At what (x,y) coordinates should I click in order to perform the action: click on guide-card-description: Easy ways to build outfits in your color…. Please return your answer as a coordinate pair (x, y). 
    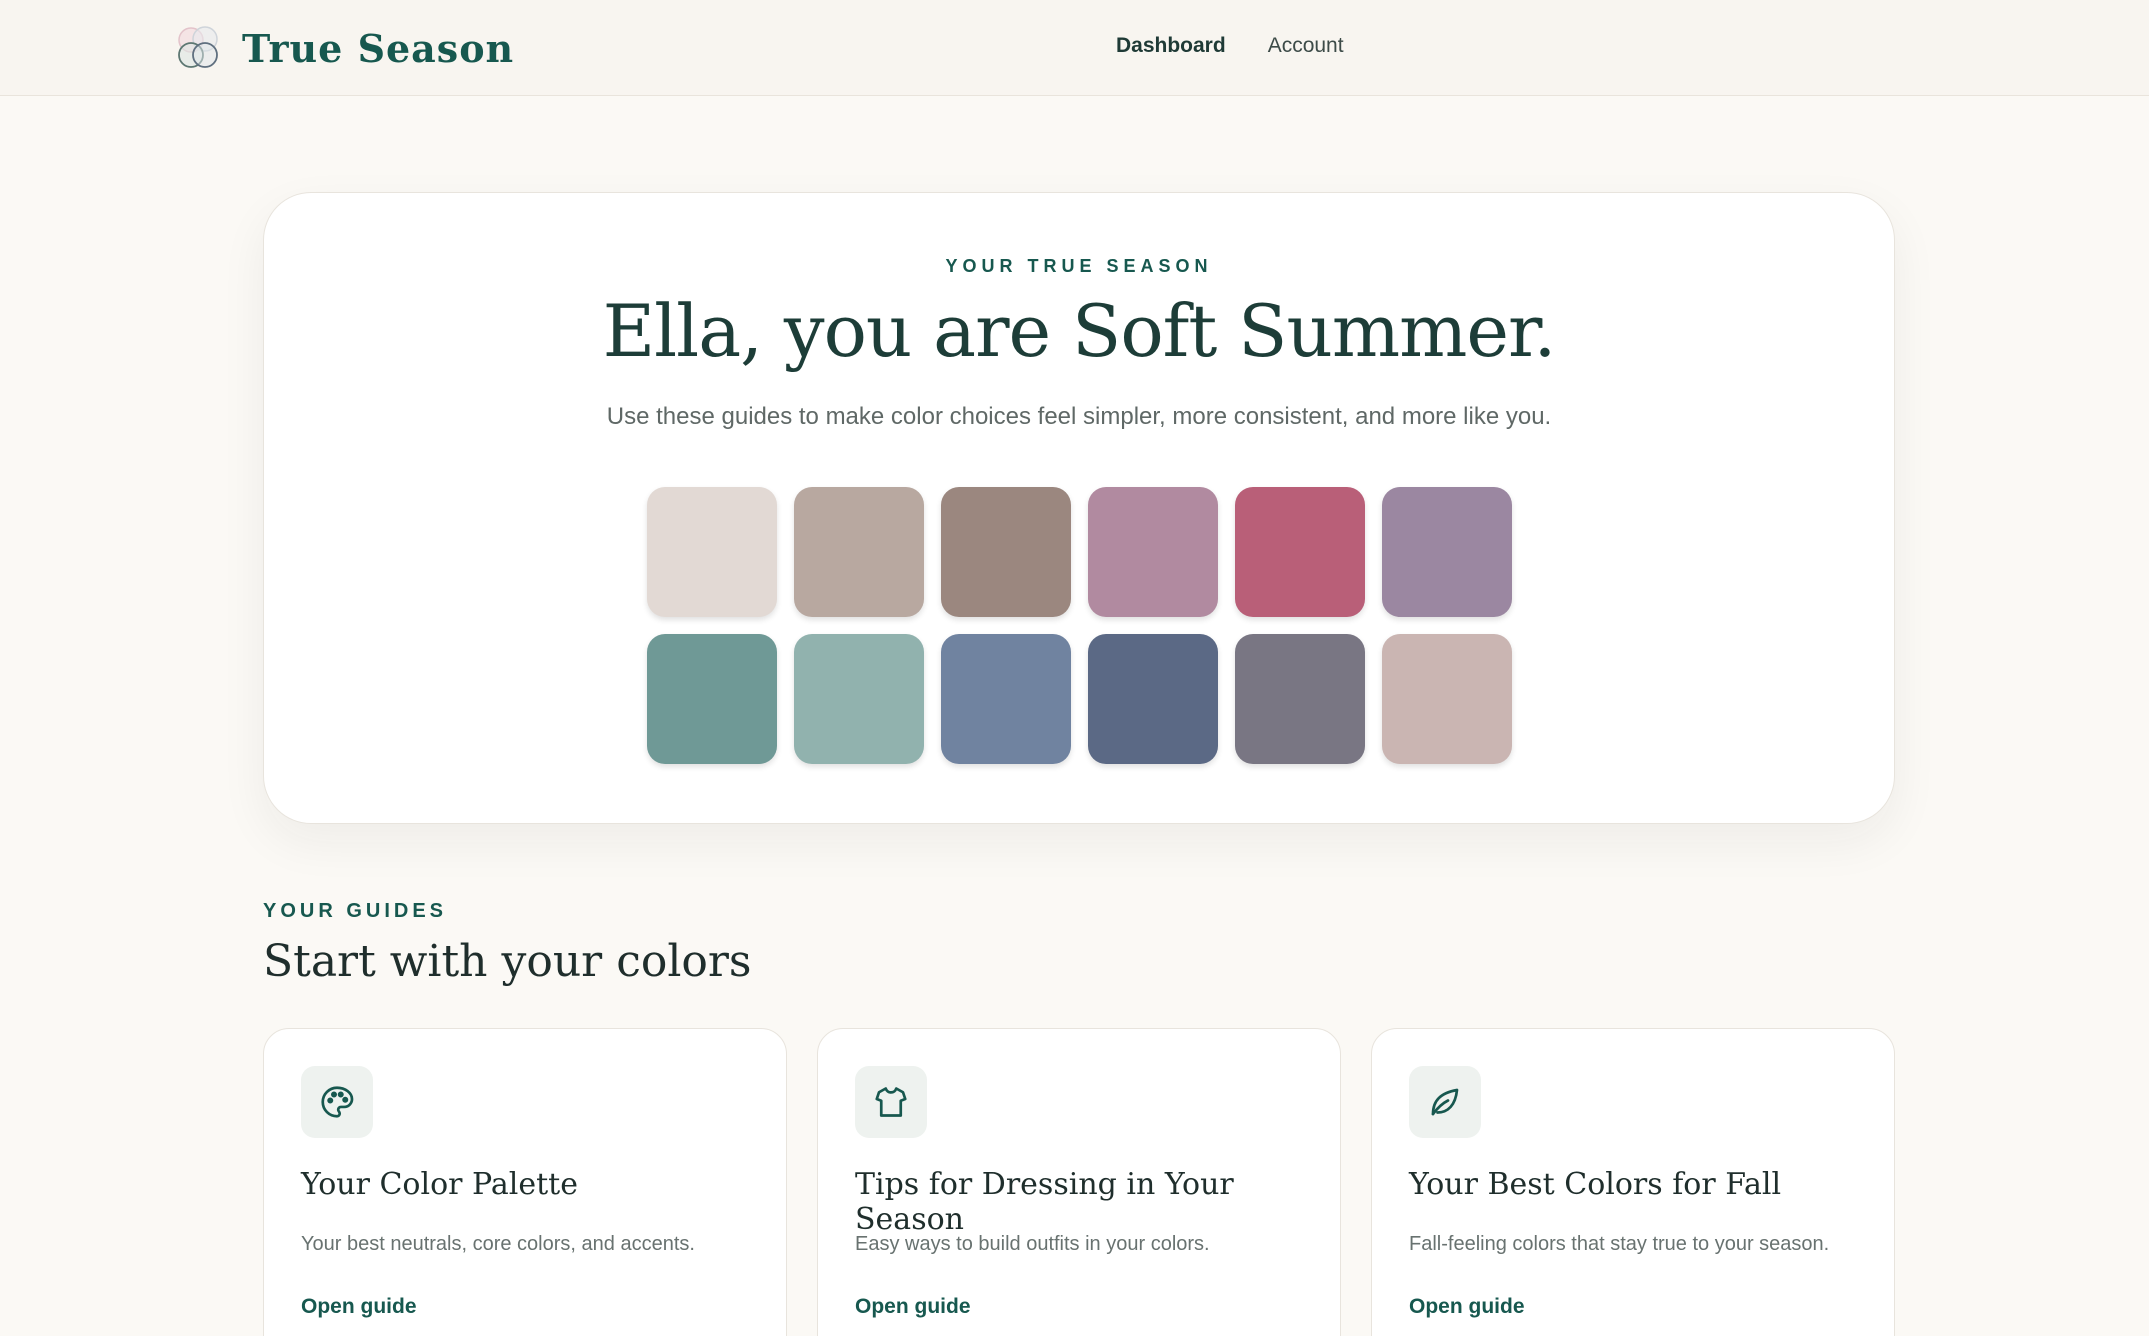
    Looking at the image, I should click on (1032, 1244).